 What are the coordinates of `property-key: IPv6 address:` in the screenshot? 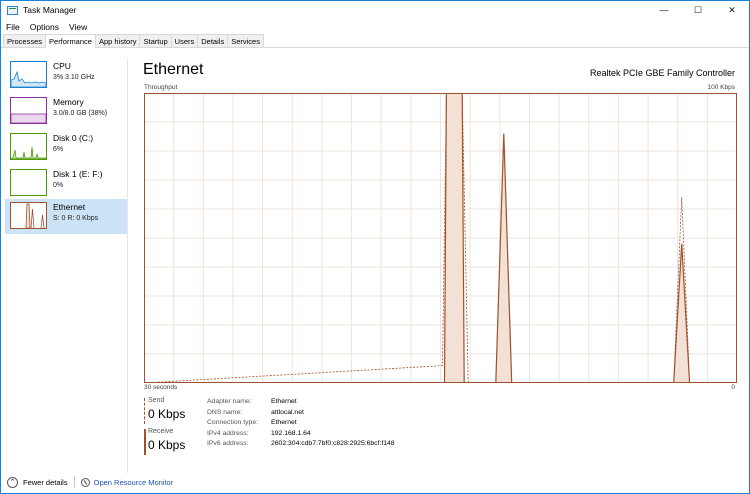 It's located at (228, 443).